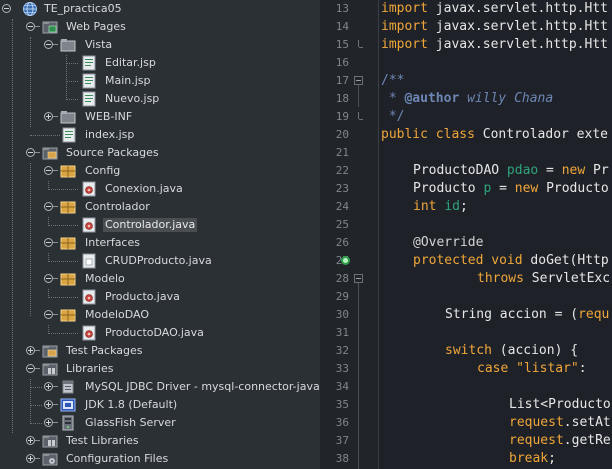 The image size is (612, 469). Describe the element at coordinates (494, 27) in the screenshot. I see `code-line-14: import javax.servlet.http.Htt` at that location.